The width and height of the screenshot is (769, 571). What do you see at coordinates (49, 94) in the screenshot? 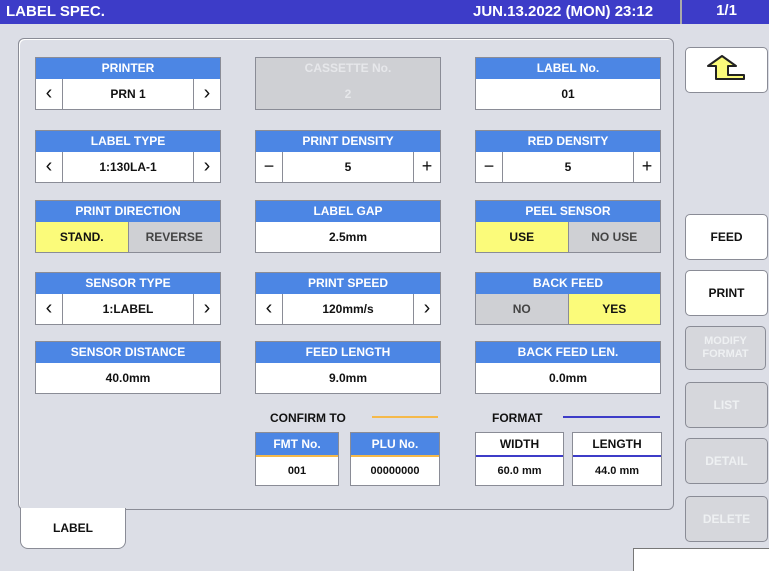
I see `printer-prev-button: ‹` at bounding box center [49, 94].